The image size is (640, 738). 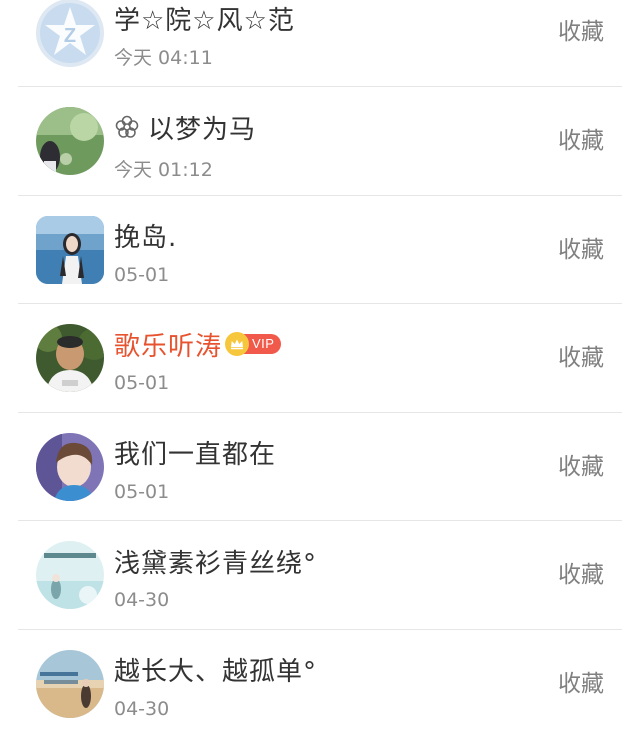 What do you see at coordinates (168, 344) in the screenshot?
I see `contact-name: 歌乐听涛` at bounding box center [168, 344].